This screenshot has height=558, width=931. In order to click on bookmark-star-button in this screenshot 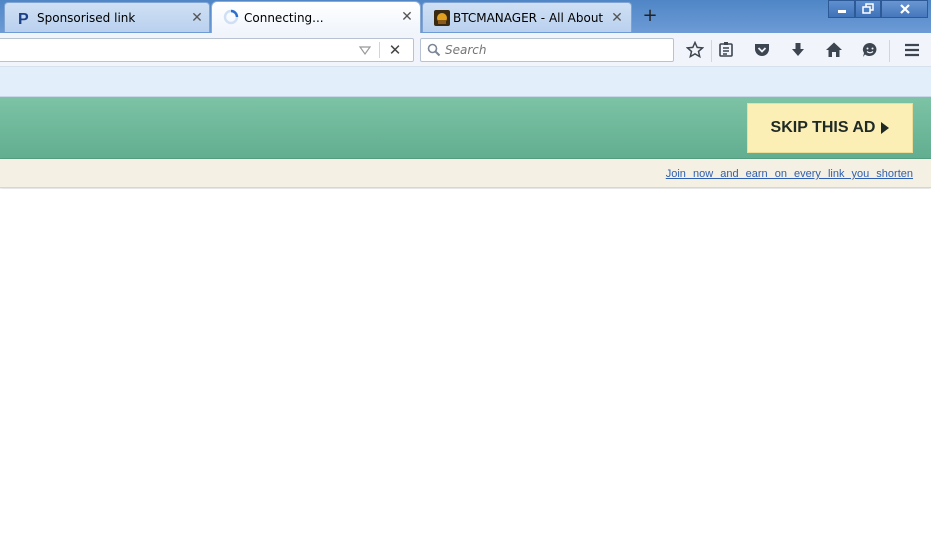, I will do `click(695, 50)`.